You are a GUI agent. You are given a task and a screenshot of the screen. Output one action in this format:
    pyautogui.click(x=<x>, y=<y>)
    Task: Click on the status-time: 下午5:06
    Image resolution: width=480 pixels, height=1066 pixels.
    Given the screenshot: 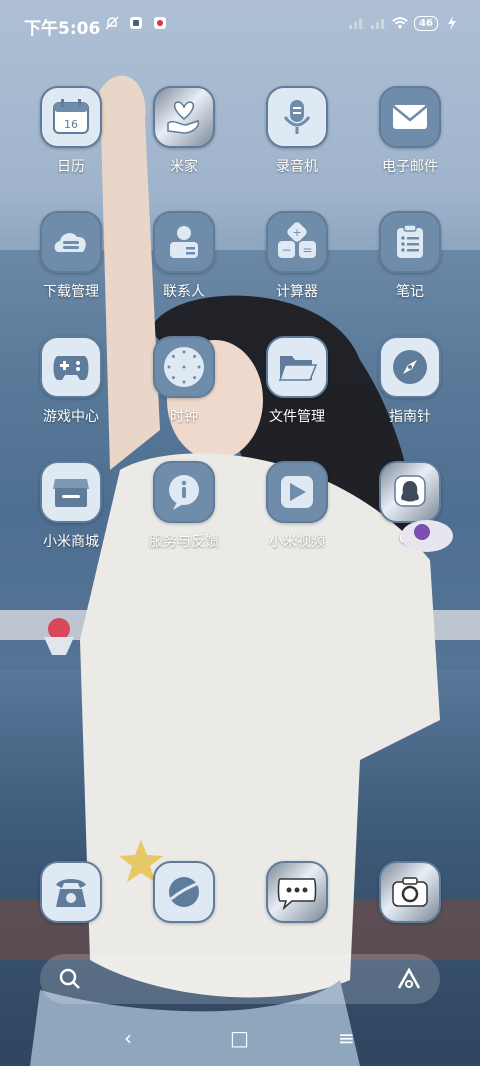 What is the action you would take?
    pyautogui.click(x=62, y=29)
    